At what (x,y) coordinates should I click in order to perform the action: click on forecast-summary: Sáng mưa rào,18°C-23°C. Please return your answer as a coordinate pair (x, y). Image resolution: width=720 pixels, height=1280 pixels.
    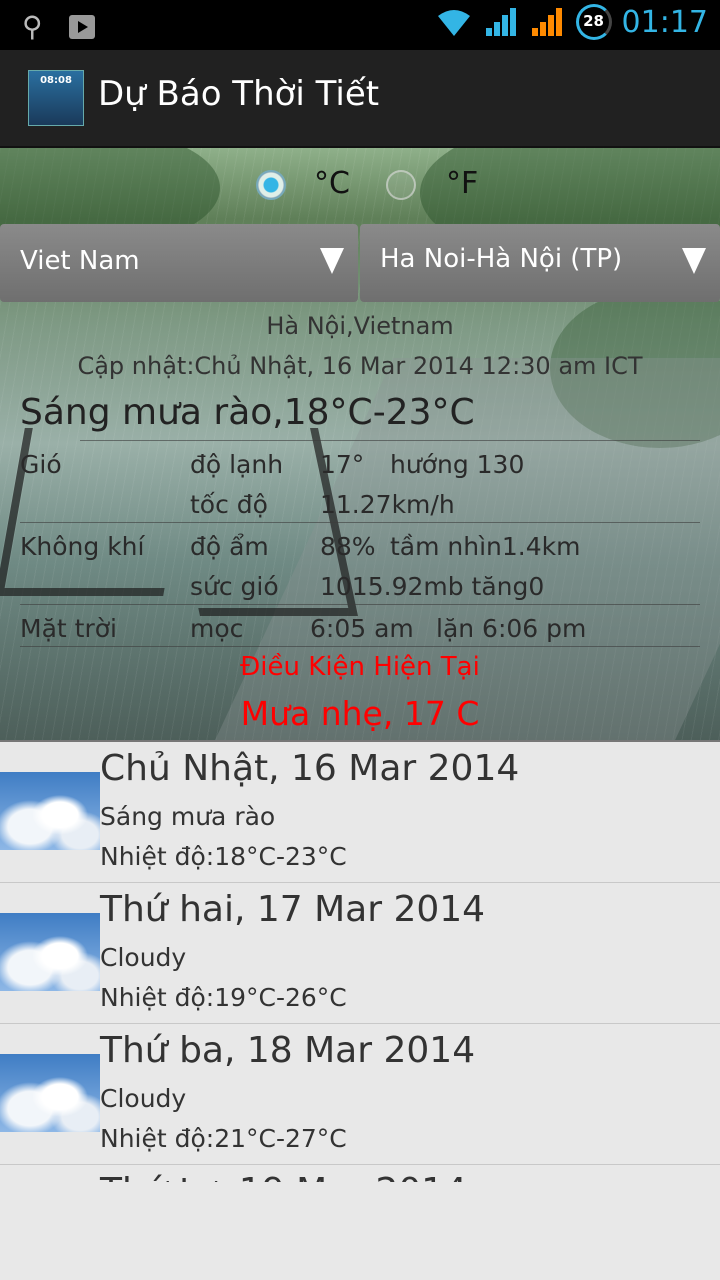
    Looking at the image, I should click on (247, 412).